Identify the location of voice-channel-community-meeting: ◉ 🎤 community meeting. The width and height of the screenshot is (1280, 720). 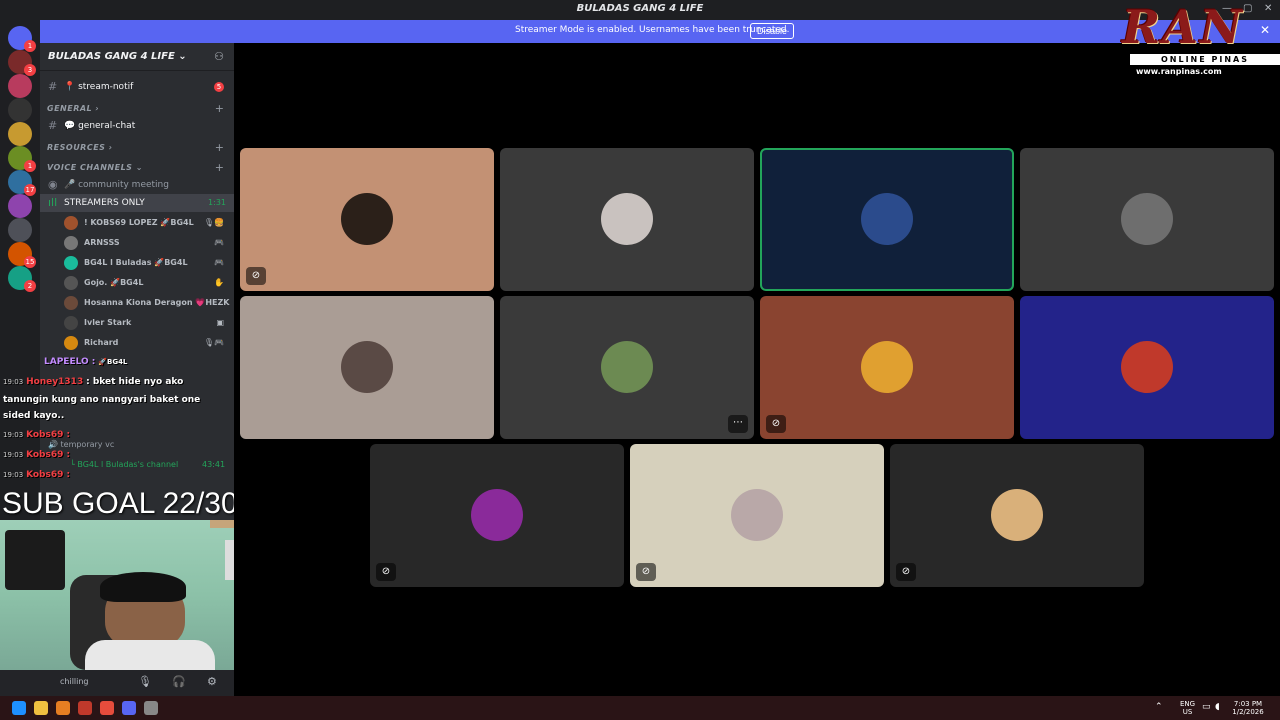
(137, 185).